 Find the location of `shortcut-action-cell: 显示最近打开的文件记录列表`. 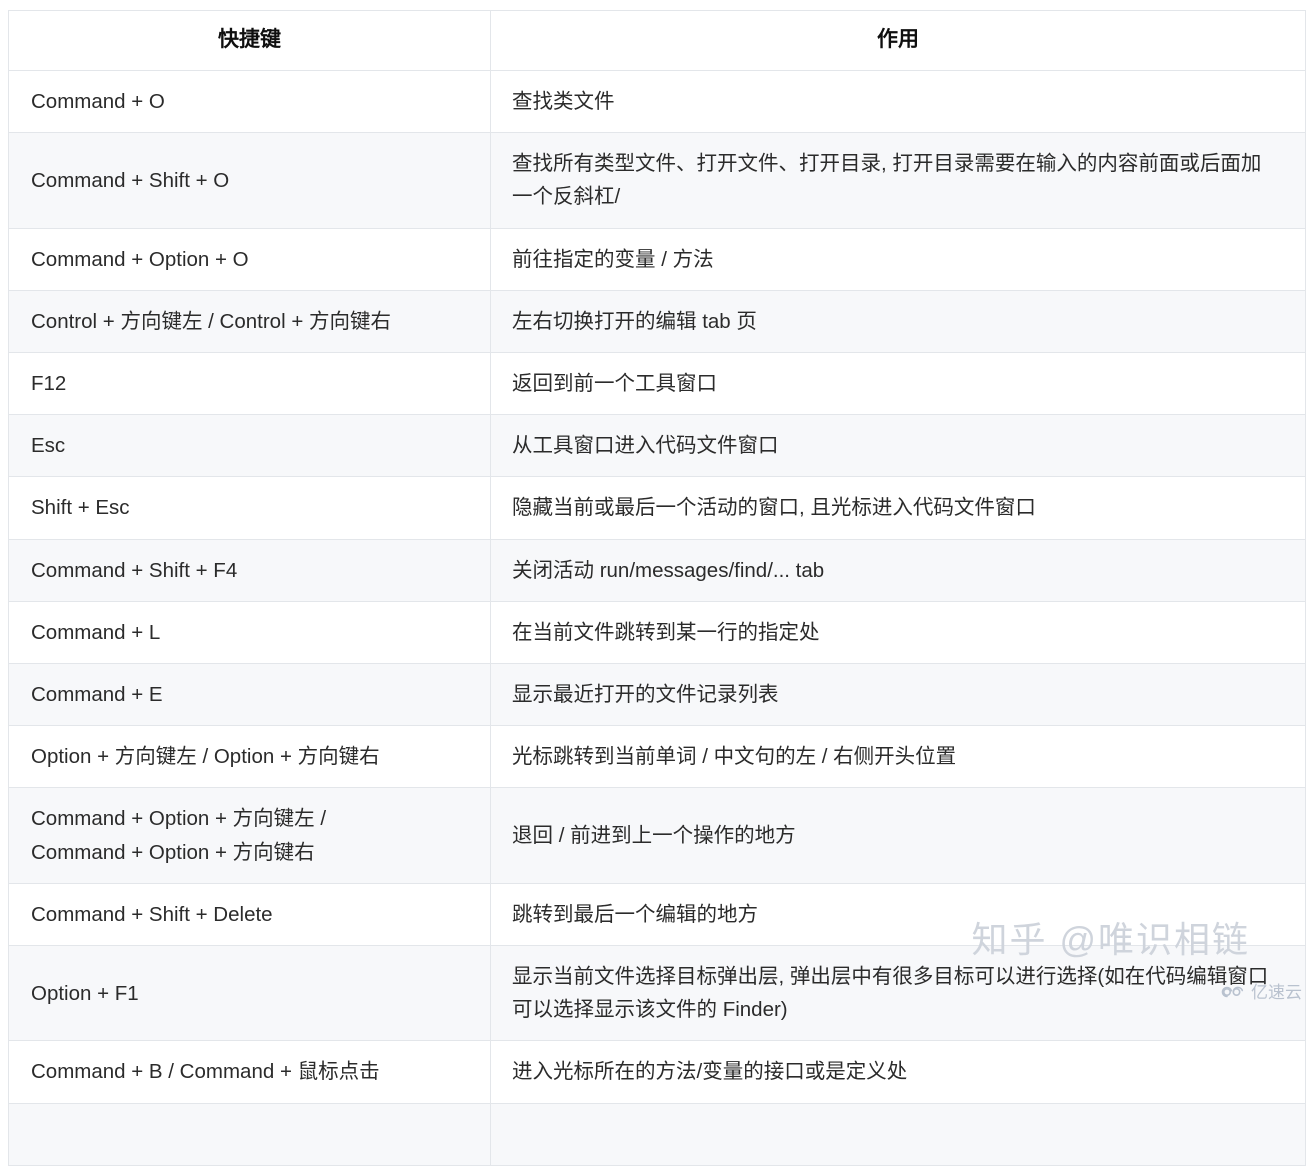

shortcut-action-cell: 显示最近打开的文件记录列表 is located at coordinates (898, 695).